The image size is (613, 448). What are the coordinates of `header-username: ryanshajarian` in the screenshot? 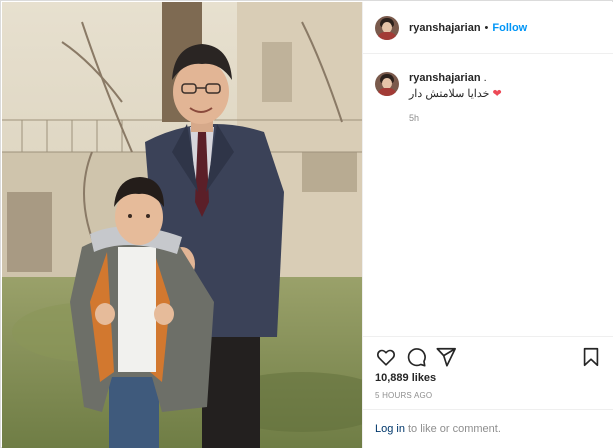 It's located at (445, 28).